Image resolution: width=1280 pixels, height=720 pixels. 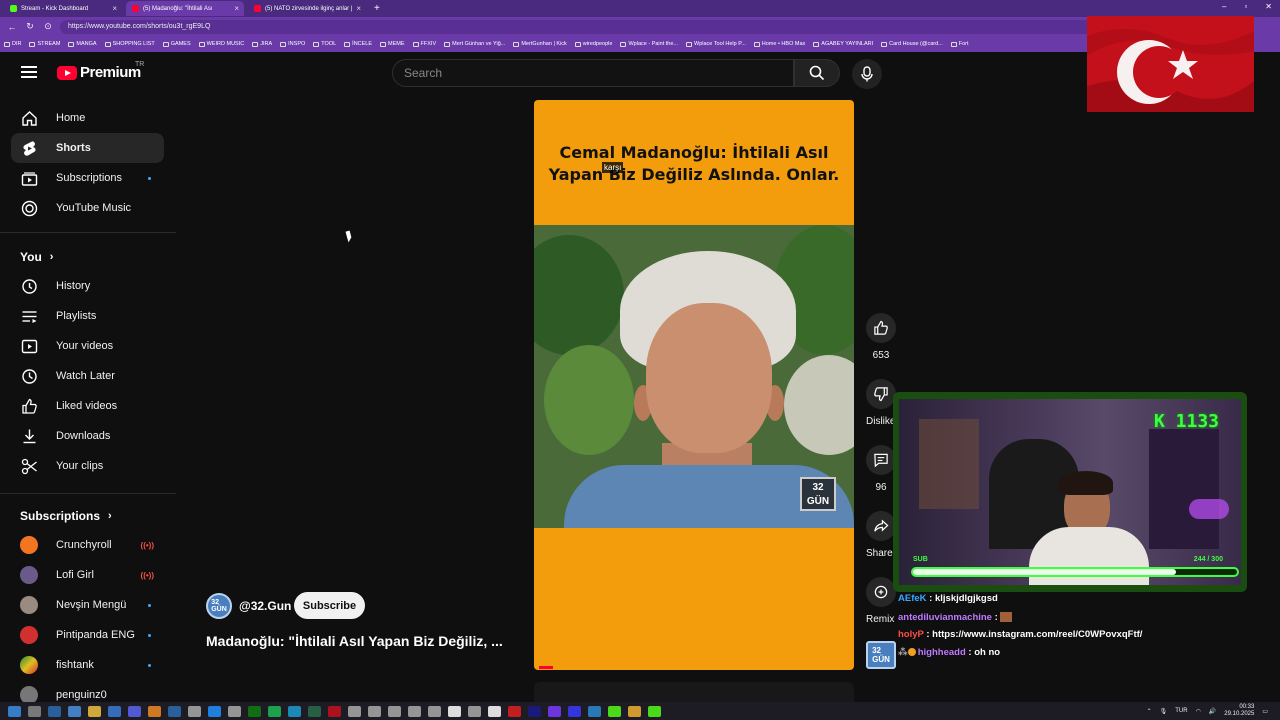 I want to click on bookmark-item: İNCELE, so click(x=358, y=44).